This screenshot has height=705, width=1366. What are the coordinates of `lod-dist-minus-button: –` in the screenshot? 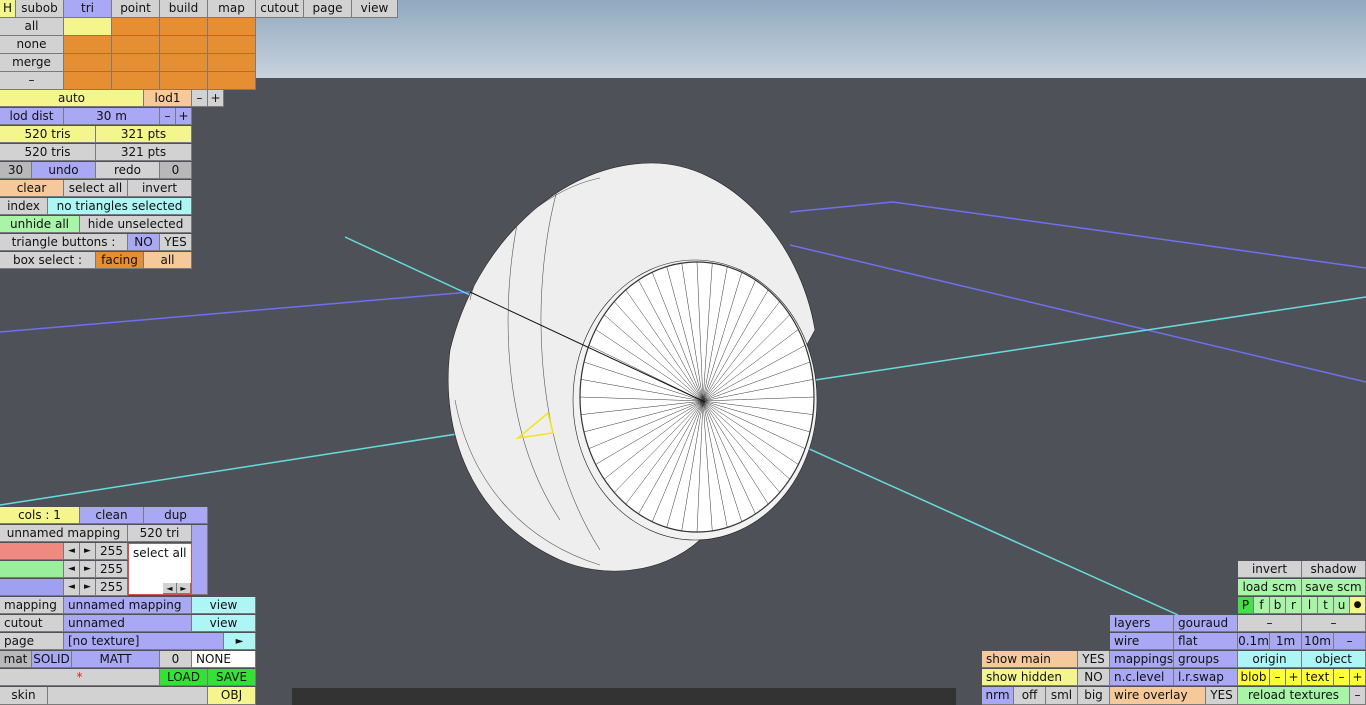 It's located at (168, 116).